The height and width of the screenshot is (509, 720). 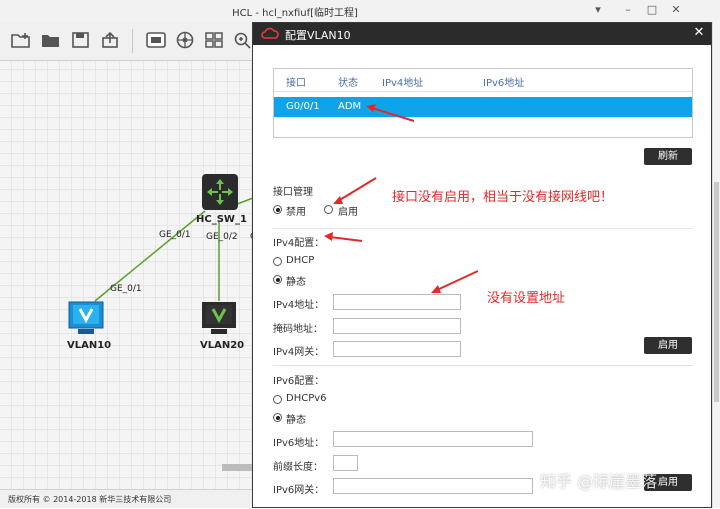 What do you see at coordinates (129, 498) in the screenshot?
I see `status-bar: 版权所有 © 2014-2018 新华三技术有限公司` at bounding box center [129, 498].